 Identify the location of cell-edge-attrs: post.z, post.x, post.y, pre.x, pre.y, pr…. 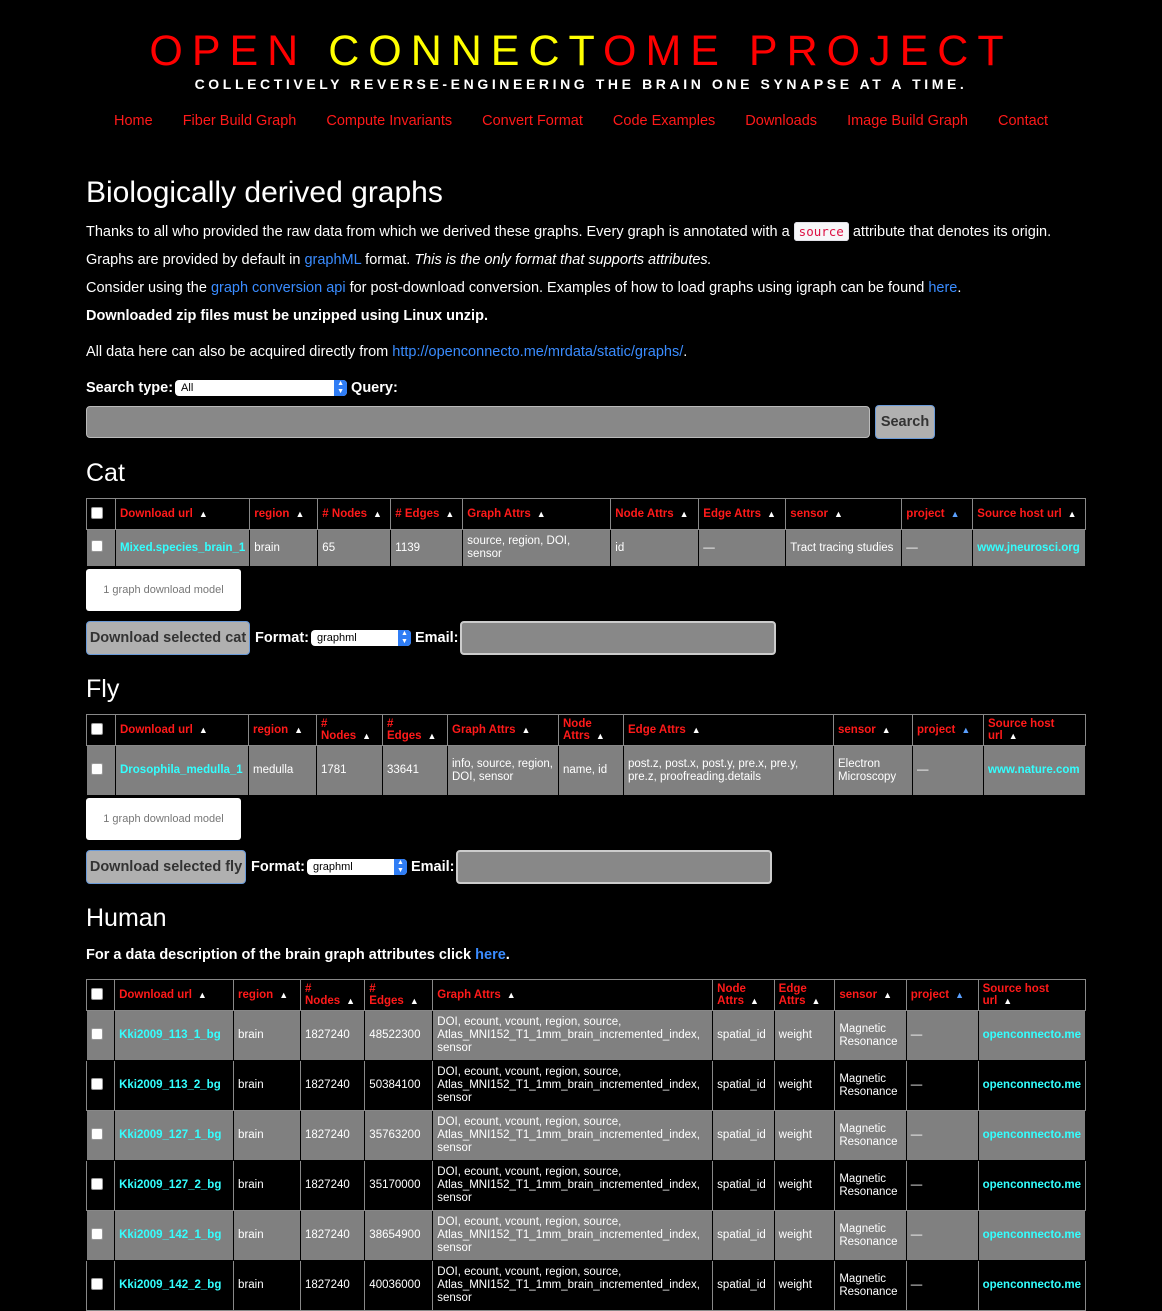
(728, 770).